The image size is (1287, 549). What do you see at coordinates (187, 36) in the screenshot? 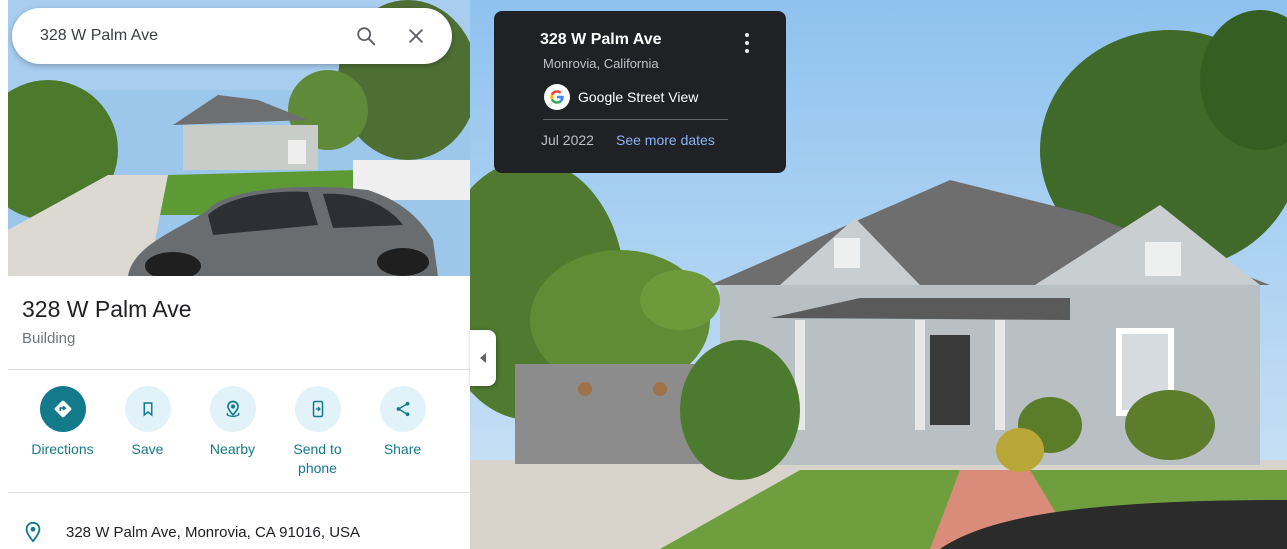
I see `search-input` at bounding box center [187, 36].